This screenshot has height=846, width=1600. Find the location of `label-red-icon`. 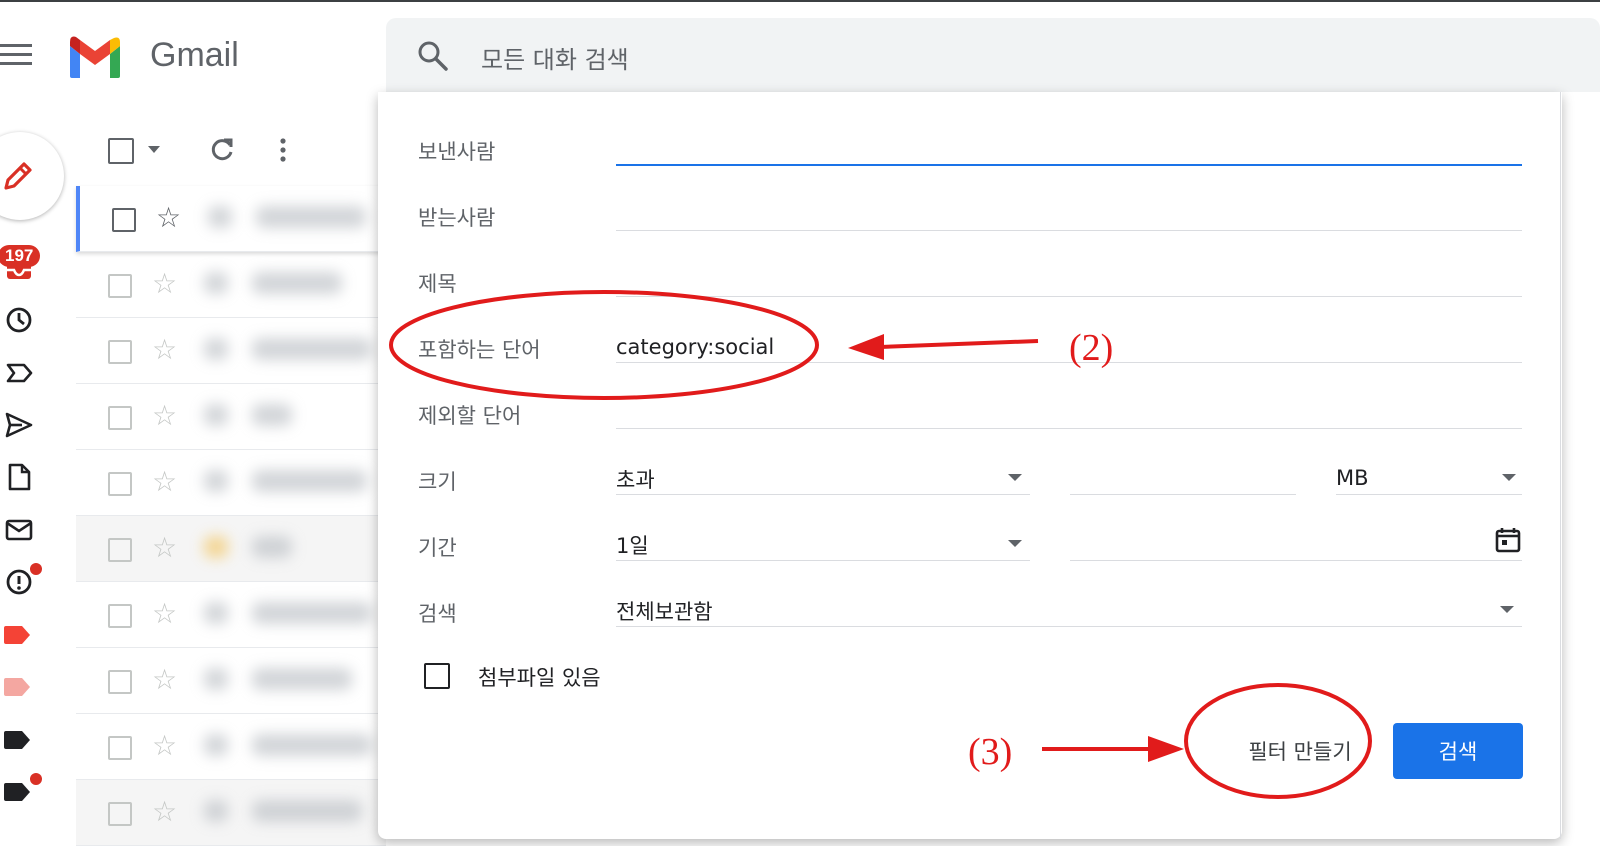

label-red-icon is located at coordinates (17, 635).